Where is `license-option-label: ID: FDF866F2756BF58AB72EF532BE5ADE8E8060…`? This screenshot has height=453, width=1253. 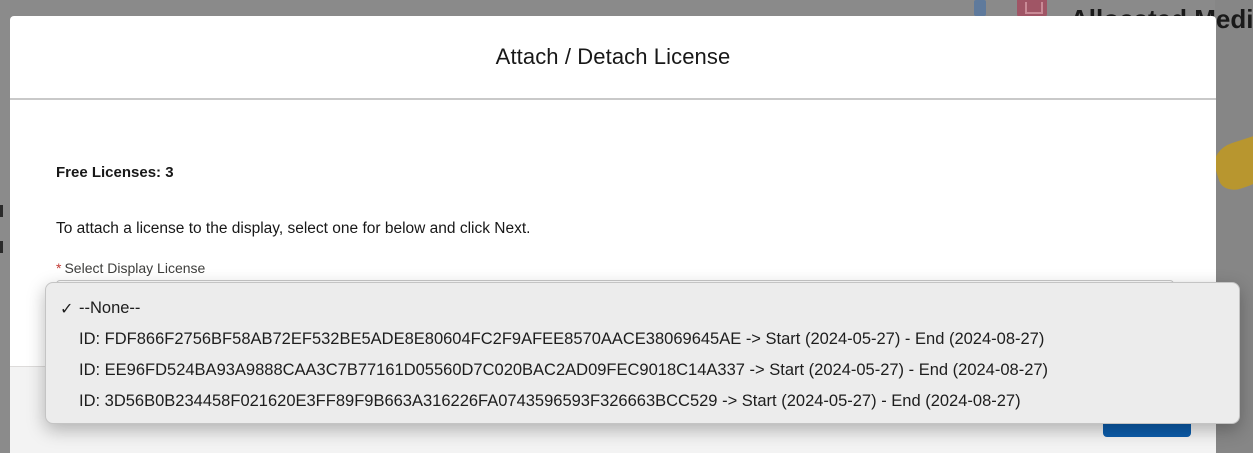
license-option-label: ID: FDF866F2756BF58AB72EF532BE5ADE8E8060… is located at coordinates (562, 339).